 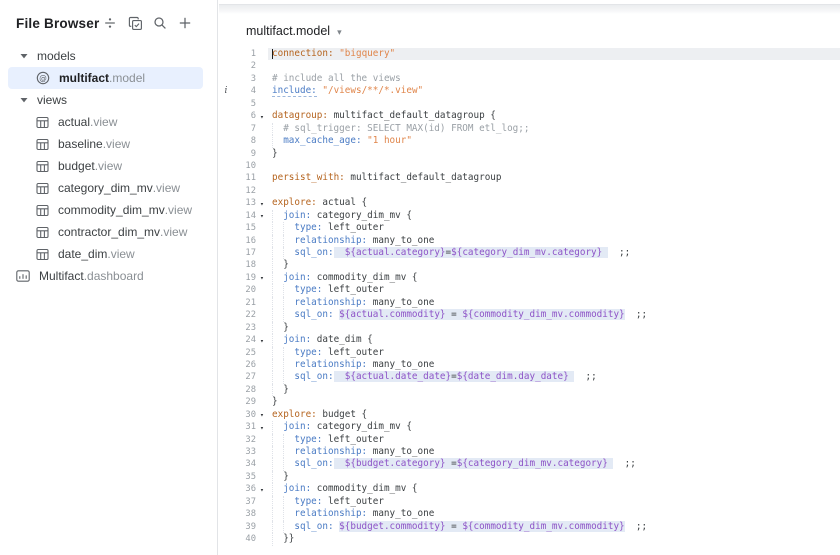 I want to click on code-line-23: 23}, so click(x=529, y=328).